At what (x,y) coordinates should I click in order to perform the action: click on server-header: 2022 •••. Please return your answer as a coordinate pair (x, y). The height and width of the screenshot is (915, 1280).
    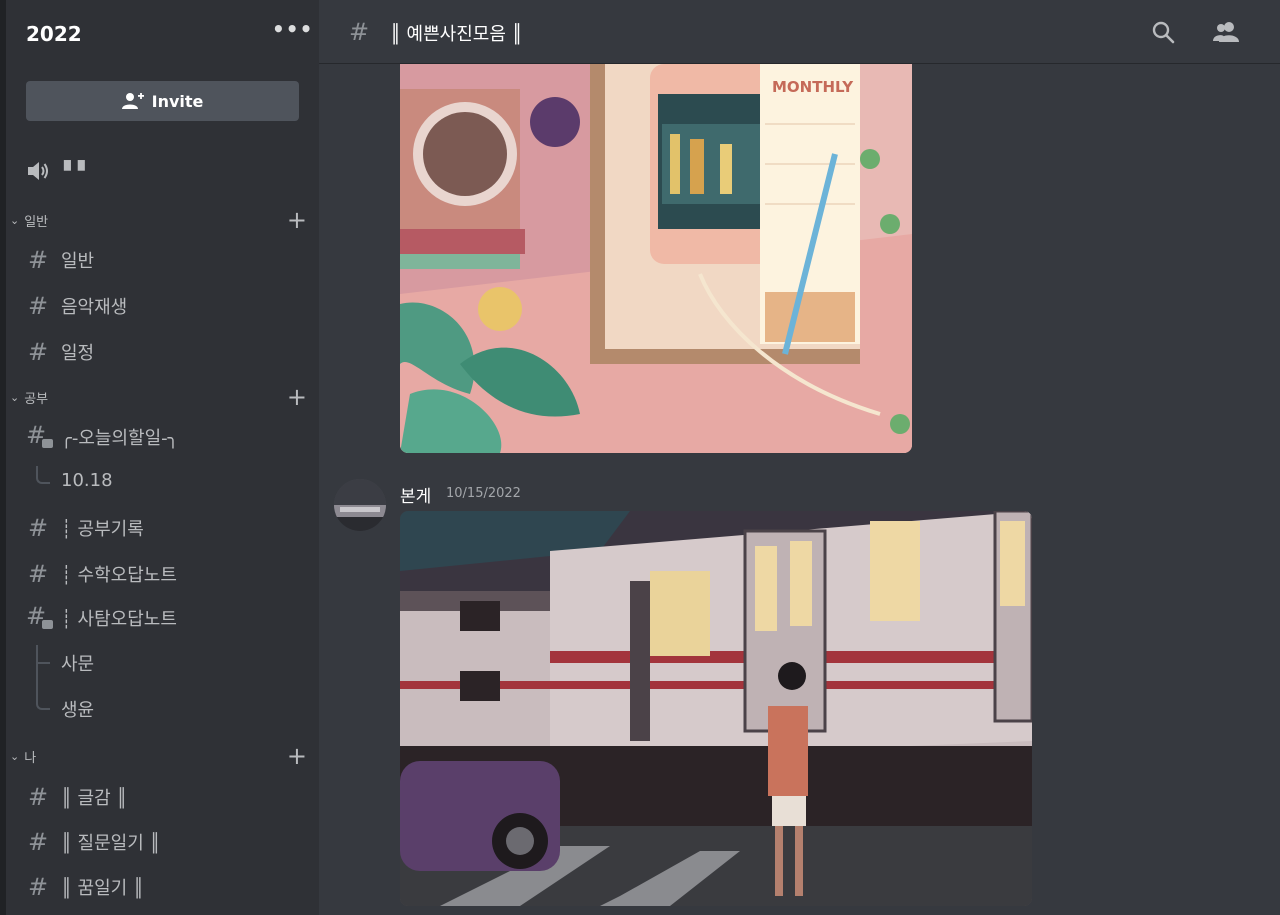
    Looking at the image, I should click on (162, 32).